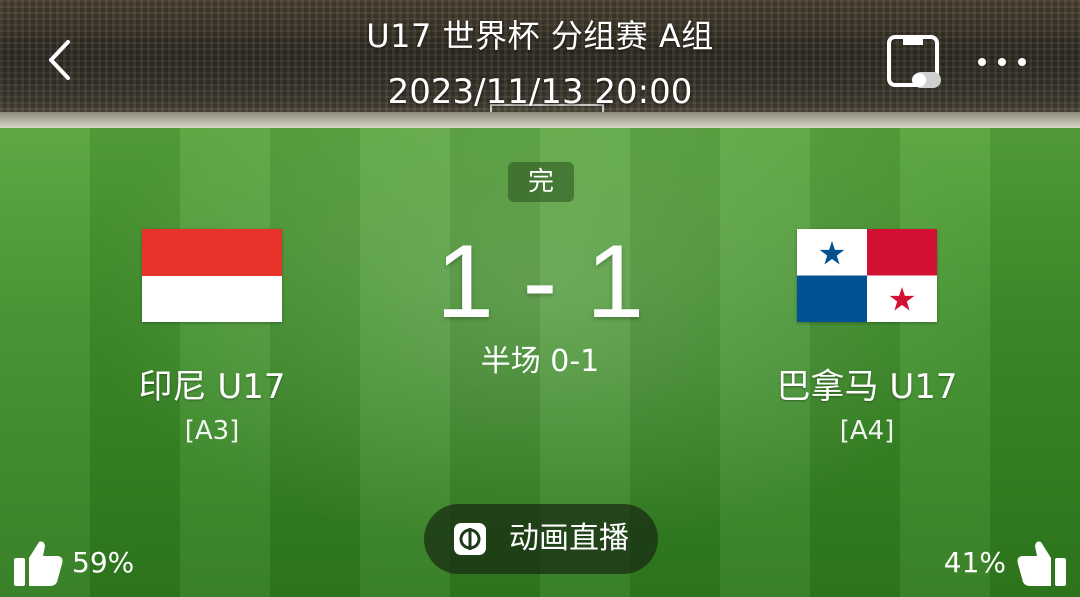 The width and height of the screenshot is (1080, 597). I want to click on animation-live-button: 动画直播, so click(541, 539).